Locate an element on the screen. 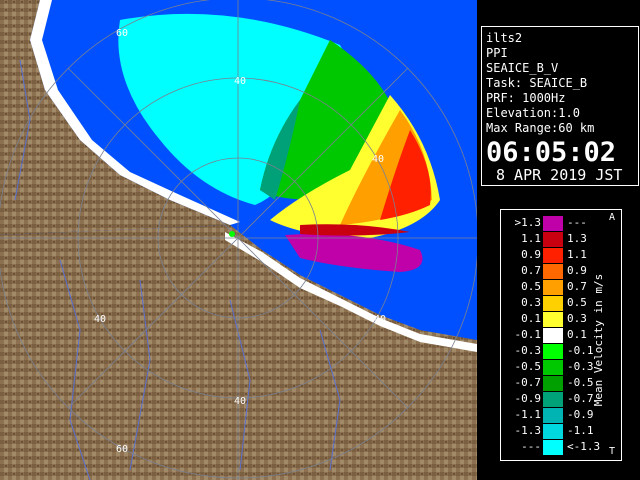 This screenshot has height=480, width=640. range-label-e-40: 40 is located at coordinates (378, 159).